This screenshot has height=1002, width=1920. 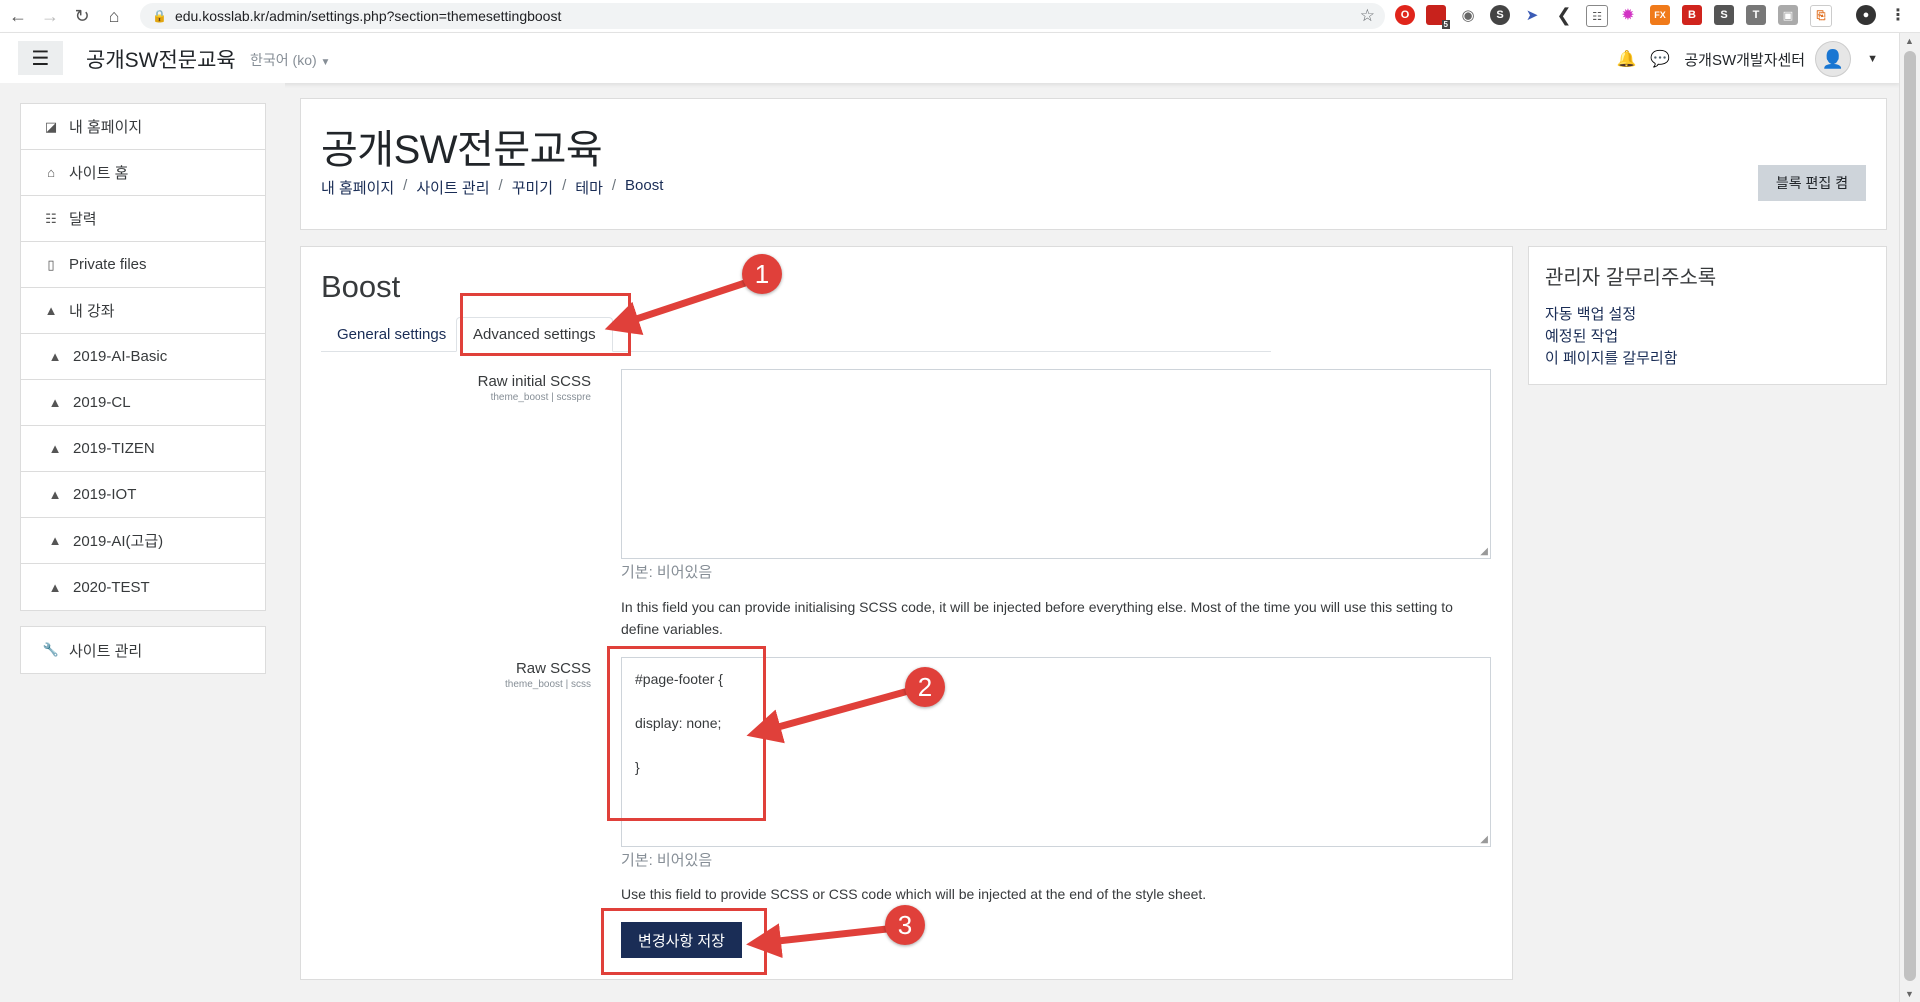 What do you see at coordinates (1724, 15) in the screenshot?
I see `extension-dark-s-icon: S` at bounding box center [1724, 15].